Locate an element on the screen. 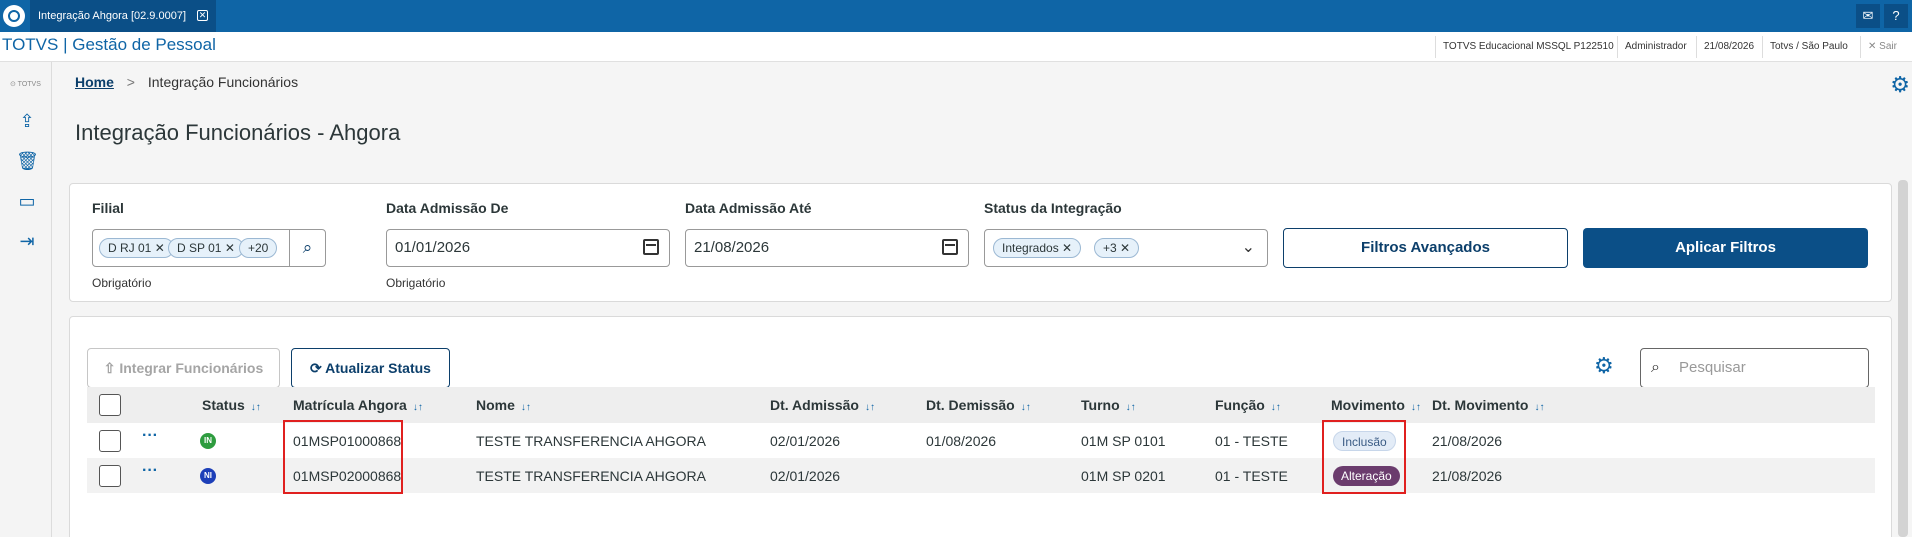 The width and height of the screenshot is (1912, 537). page-title: Integração Funcionários - Ahgora is located at coordinates (238, 132).